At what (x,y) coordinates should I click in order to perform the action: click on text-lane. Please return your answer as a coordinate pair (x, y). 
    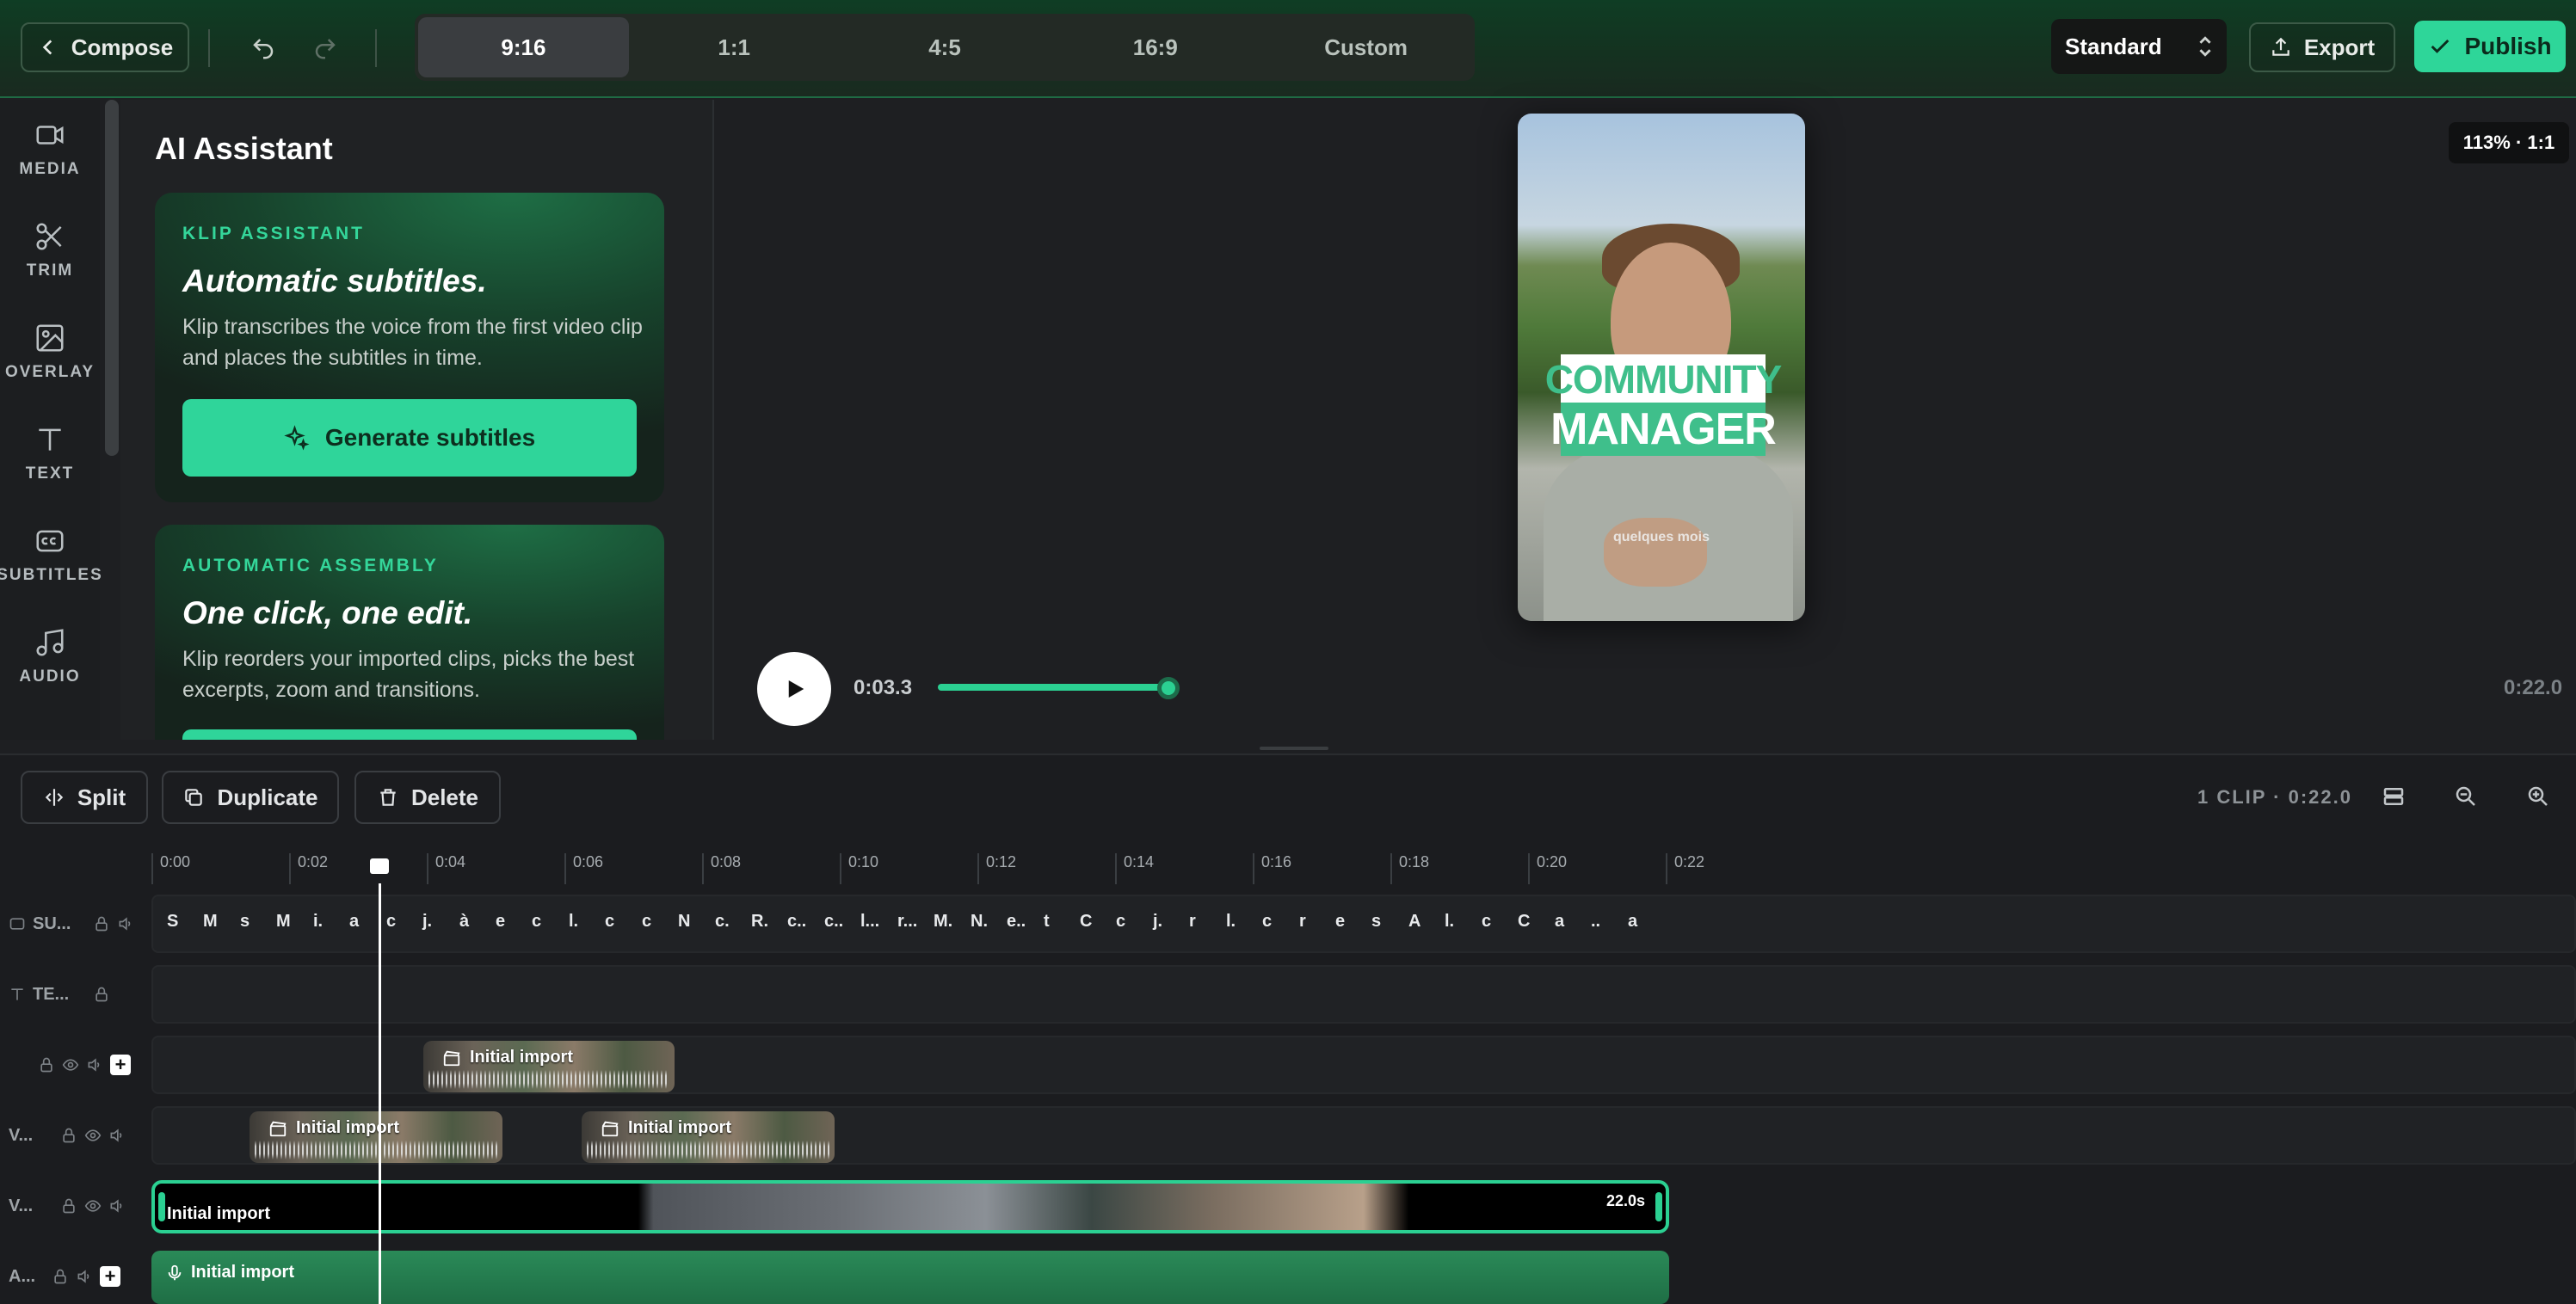
    Looking at the image, I should click on (1363, 994).